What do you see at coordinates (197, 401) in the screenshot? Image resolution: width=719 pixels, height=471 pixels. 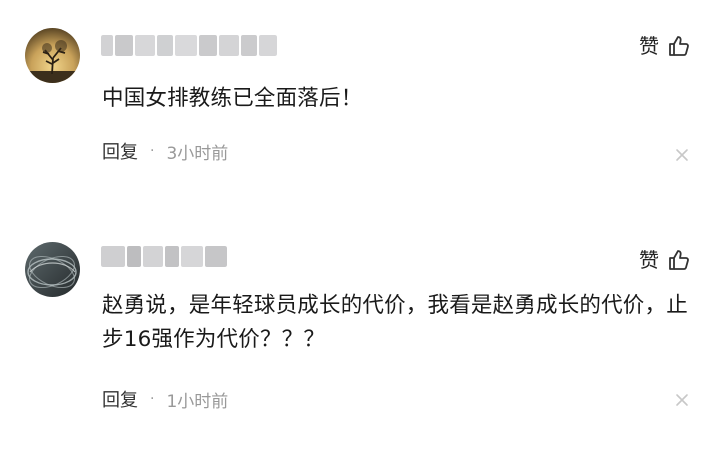 I see `timestamp: 1小时前` at bounding box center [197, 401].